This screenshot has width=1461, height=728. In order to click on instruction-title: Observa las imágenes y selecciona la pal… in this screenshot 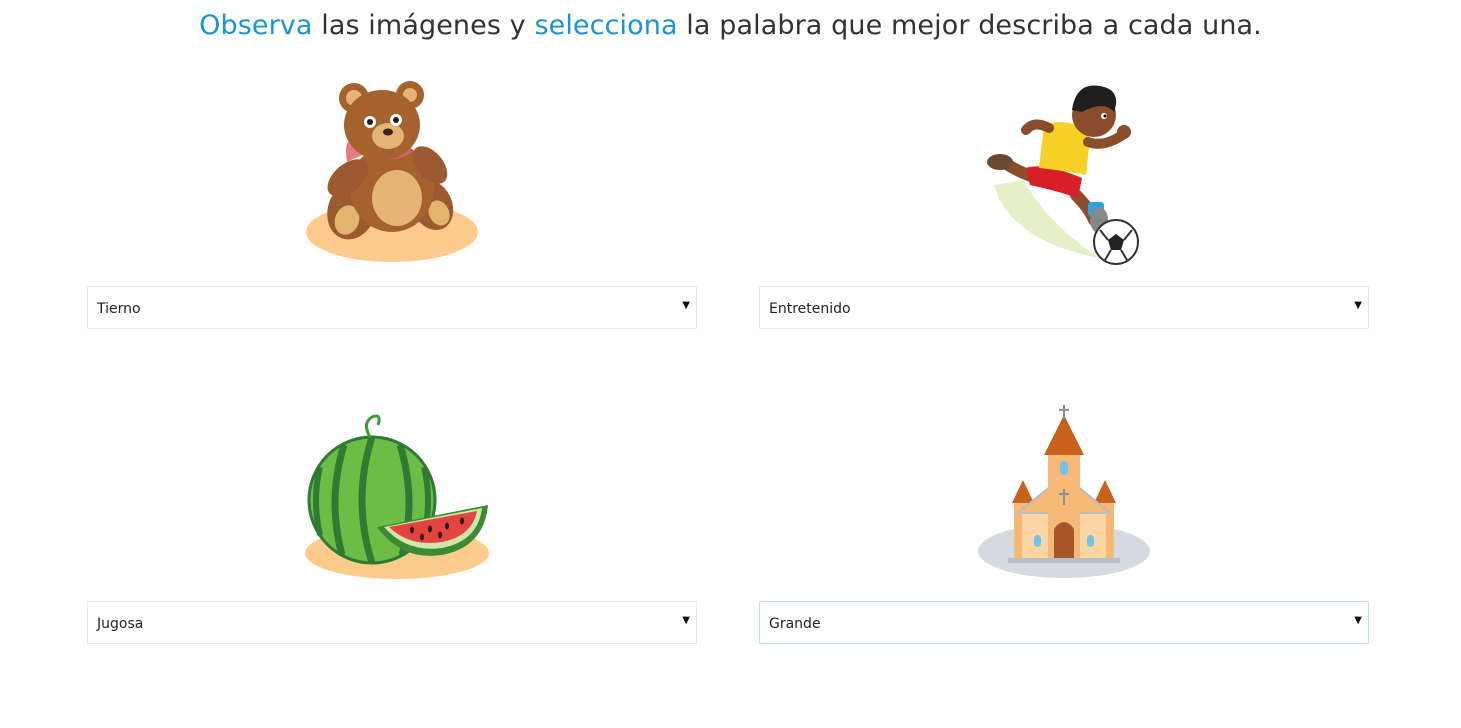, I will do `click(730, 25)`.